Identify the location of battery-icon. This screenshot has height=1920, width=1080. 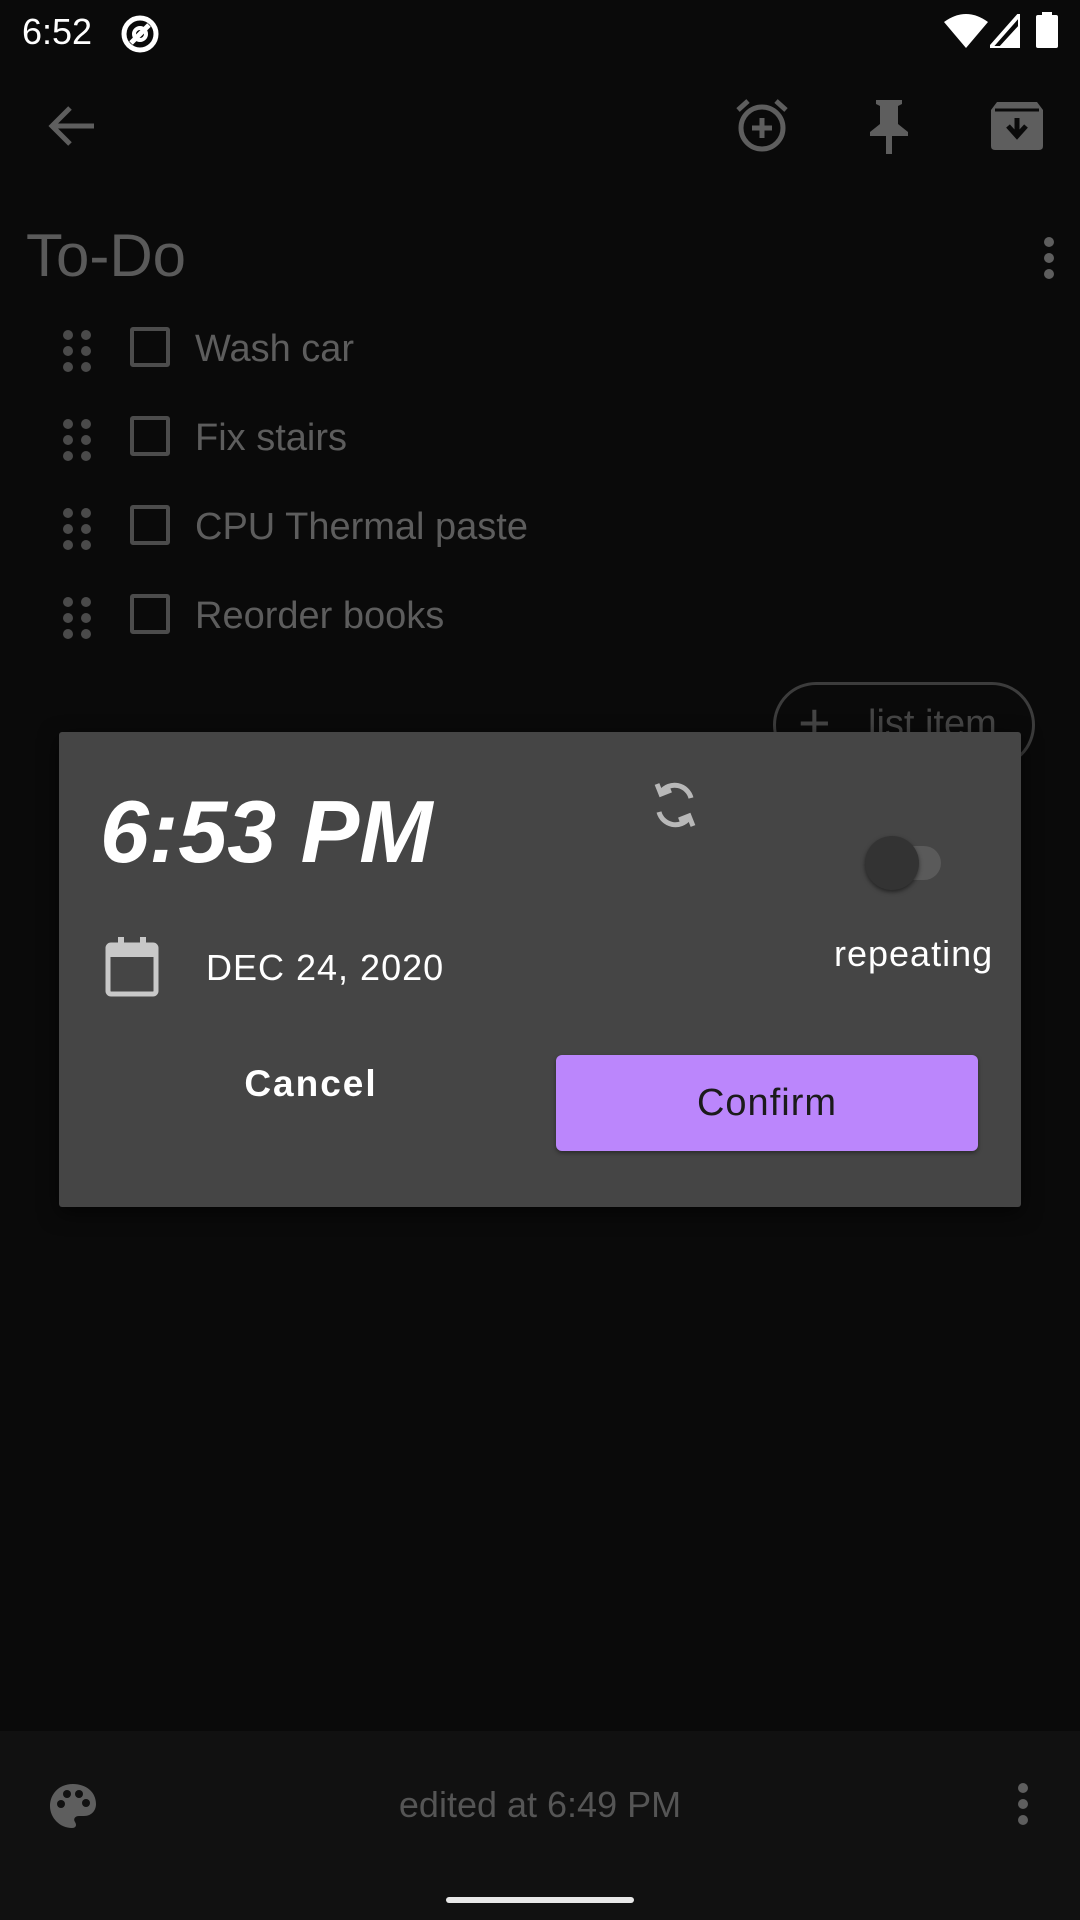
(1047, 30).